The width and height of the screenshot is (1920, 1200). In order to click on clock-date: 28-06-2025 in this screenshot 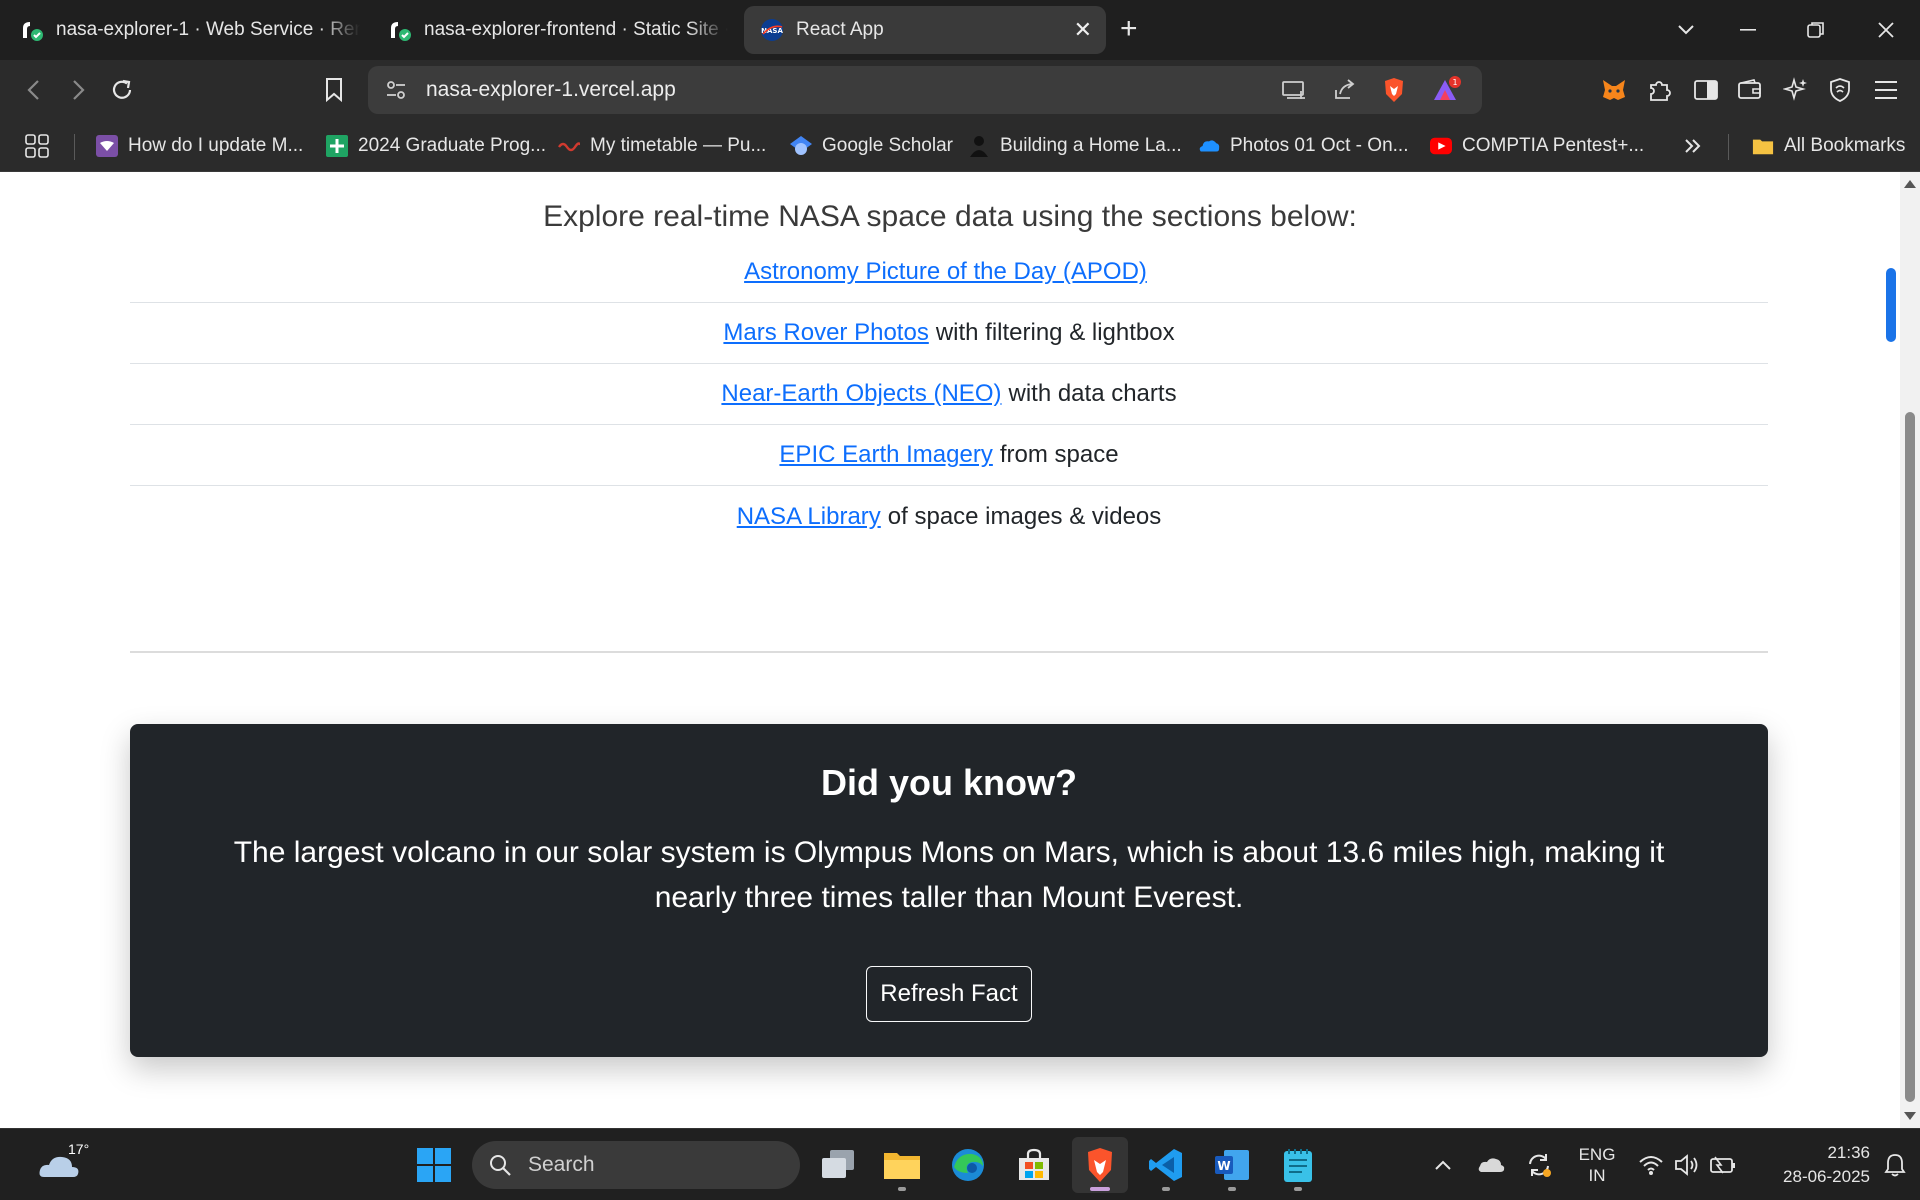, I will do `click(1826, 1176)`.